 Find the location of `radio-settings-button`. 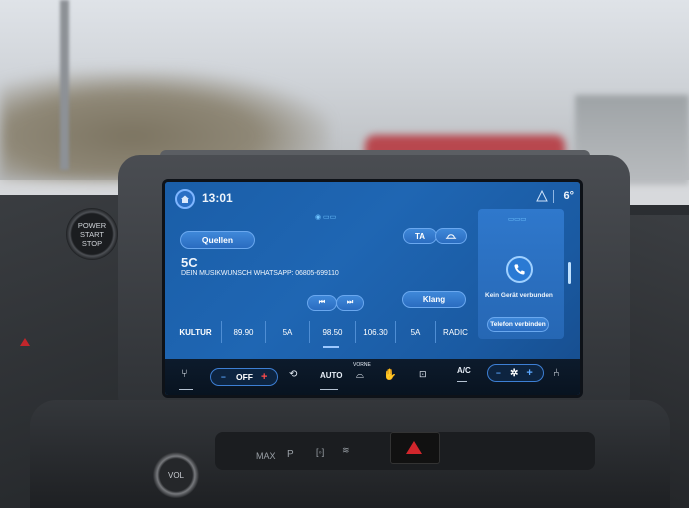

radio-settings-button is located at coordinates (451, 236).